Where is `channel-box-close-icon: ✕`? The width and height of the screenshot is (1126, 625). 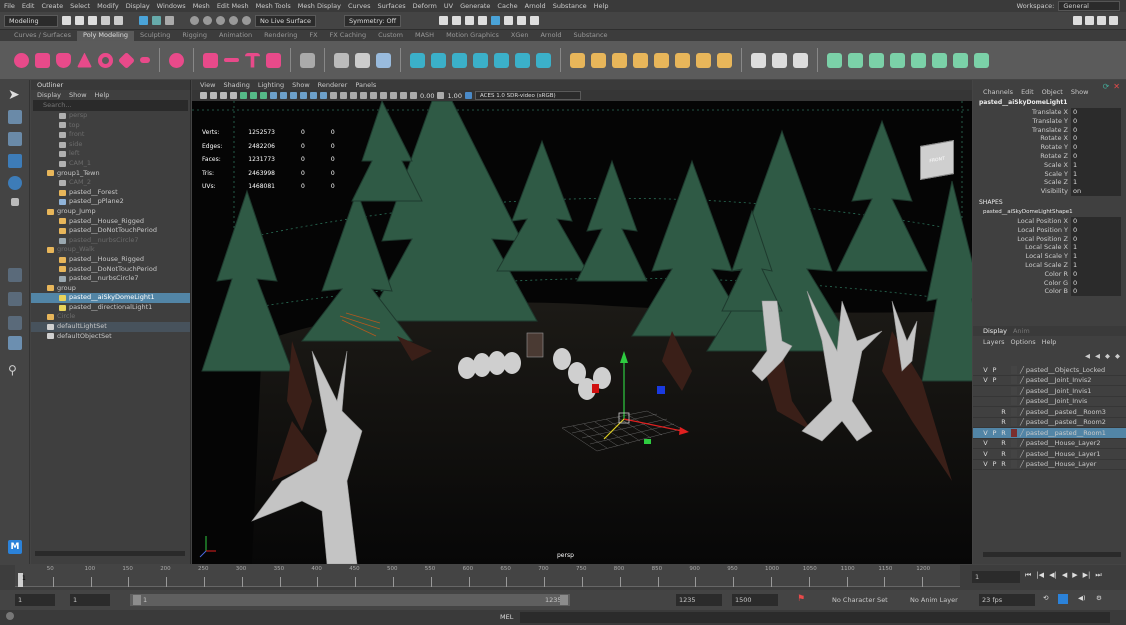 channel-box-close-icon: ✕ is located at coordinates (1116, 86).